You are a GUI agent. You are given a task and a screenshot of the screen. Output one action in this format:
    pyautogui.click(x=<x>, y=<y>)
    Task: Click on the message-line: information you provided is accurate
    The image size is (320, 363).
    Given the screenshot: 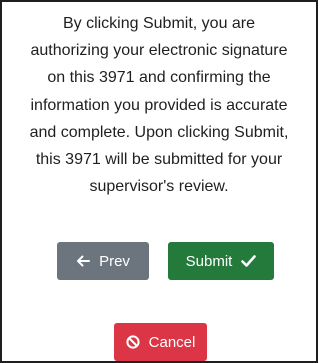 What is the action you would take?
    pyautogui.click(x=159, y=105)
    